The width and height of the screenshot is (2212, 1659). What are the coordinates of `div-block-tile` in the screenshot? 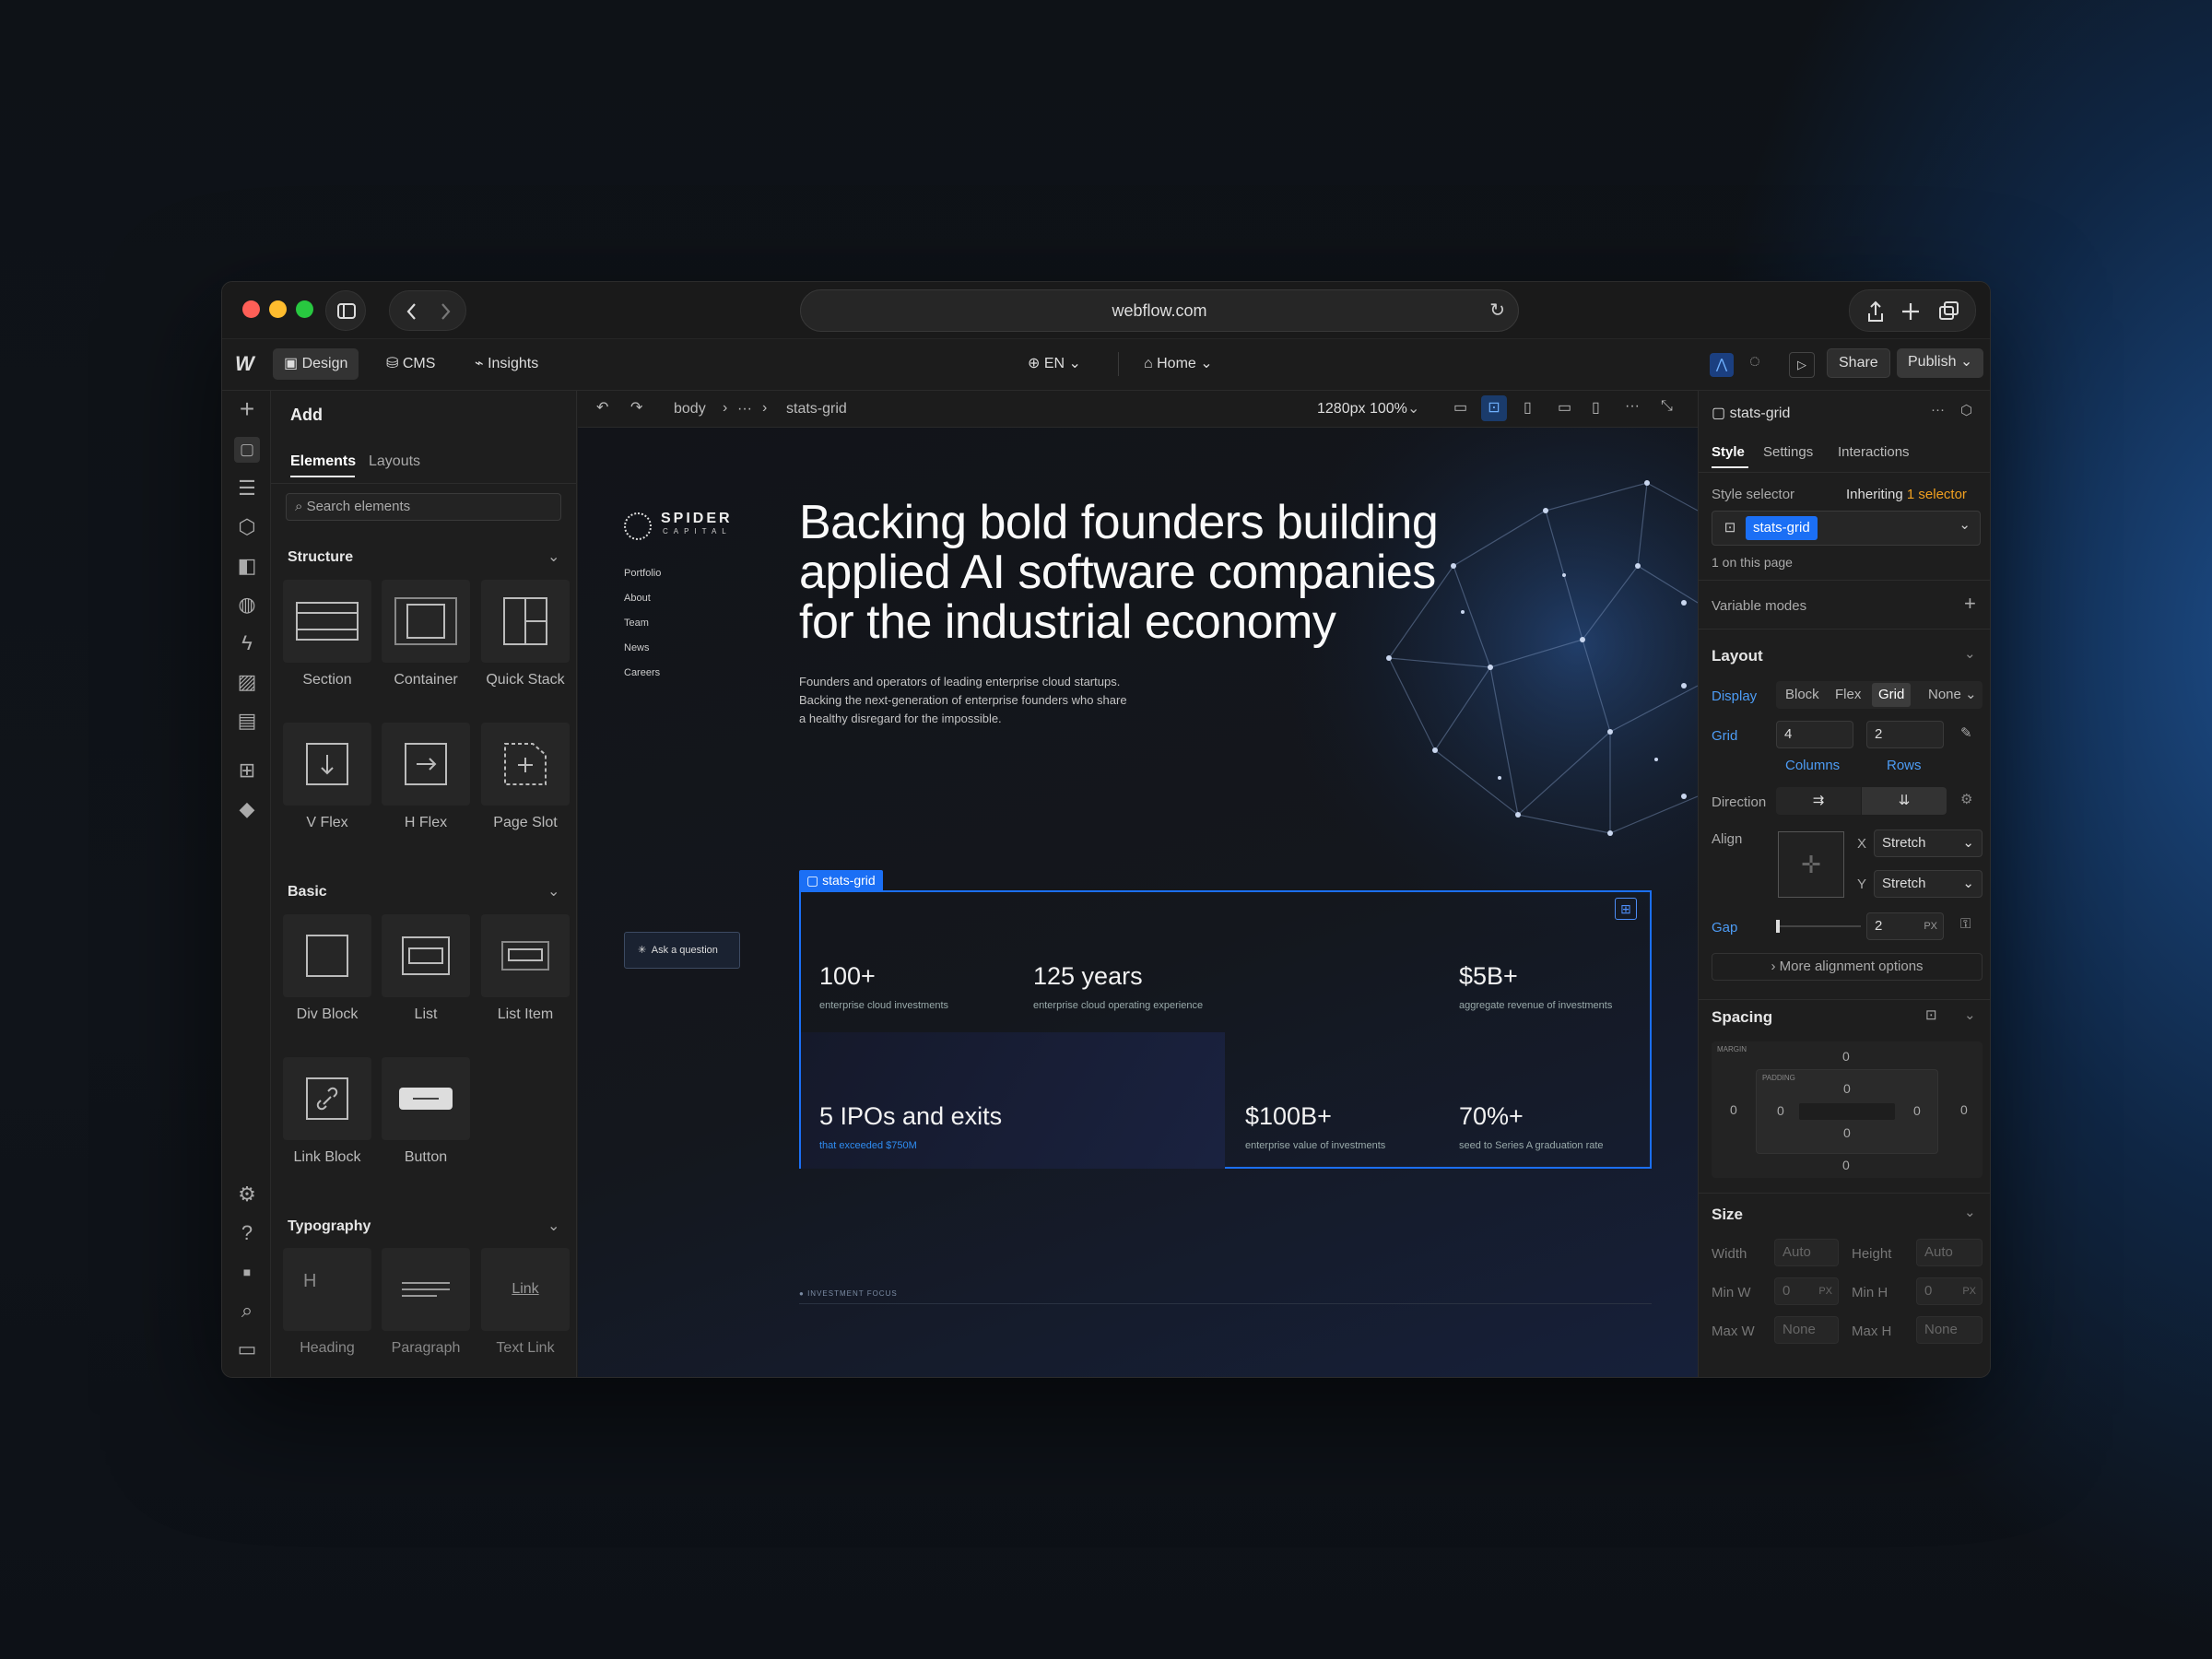 It's located at (327, 955).